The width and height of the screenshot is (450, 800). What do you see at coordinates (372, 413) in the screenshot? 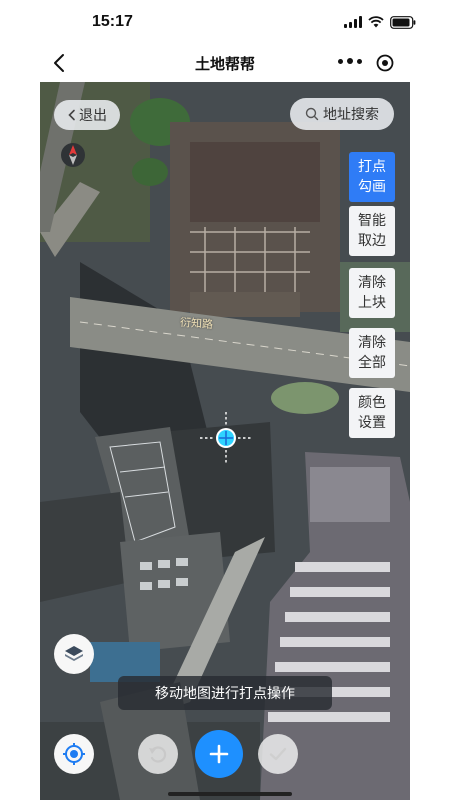
I see `tool-color-settings: 颜色 设置` at bounding box center [372, 413].